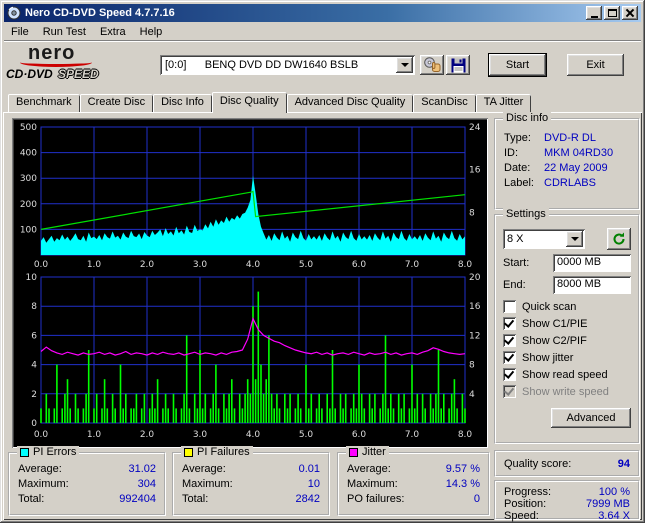 This screenshot has width=645, height=523. I want to click on tab-advanced-disc-quality: Advanced Disc Quality, so click(350, 103).